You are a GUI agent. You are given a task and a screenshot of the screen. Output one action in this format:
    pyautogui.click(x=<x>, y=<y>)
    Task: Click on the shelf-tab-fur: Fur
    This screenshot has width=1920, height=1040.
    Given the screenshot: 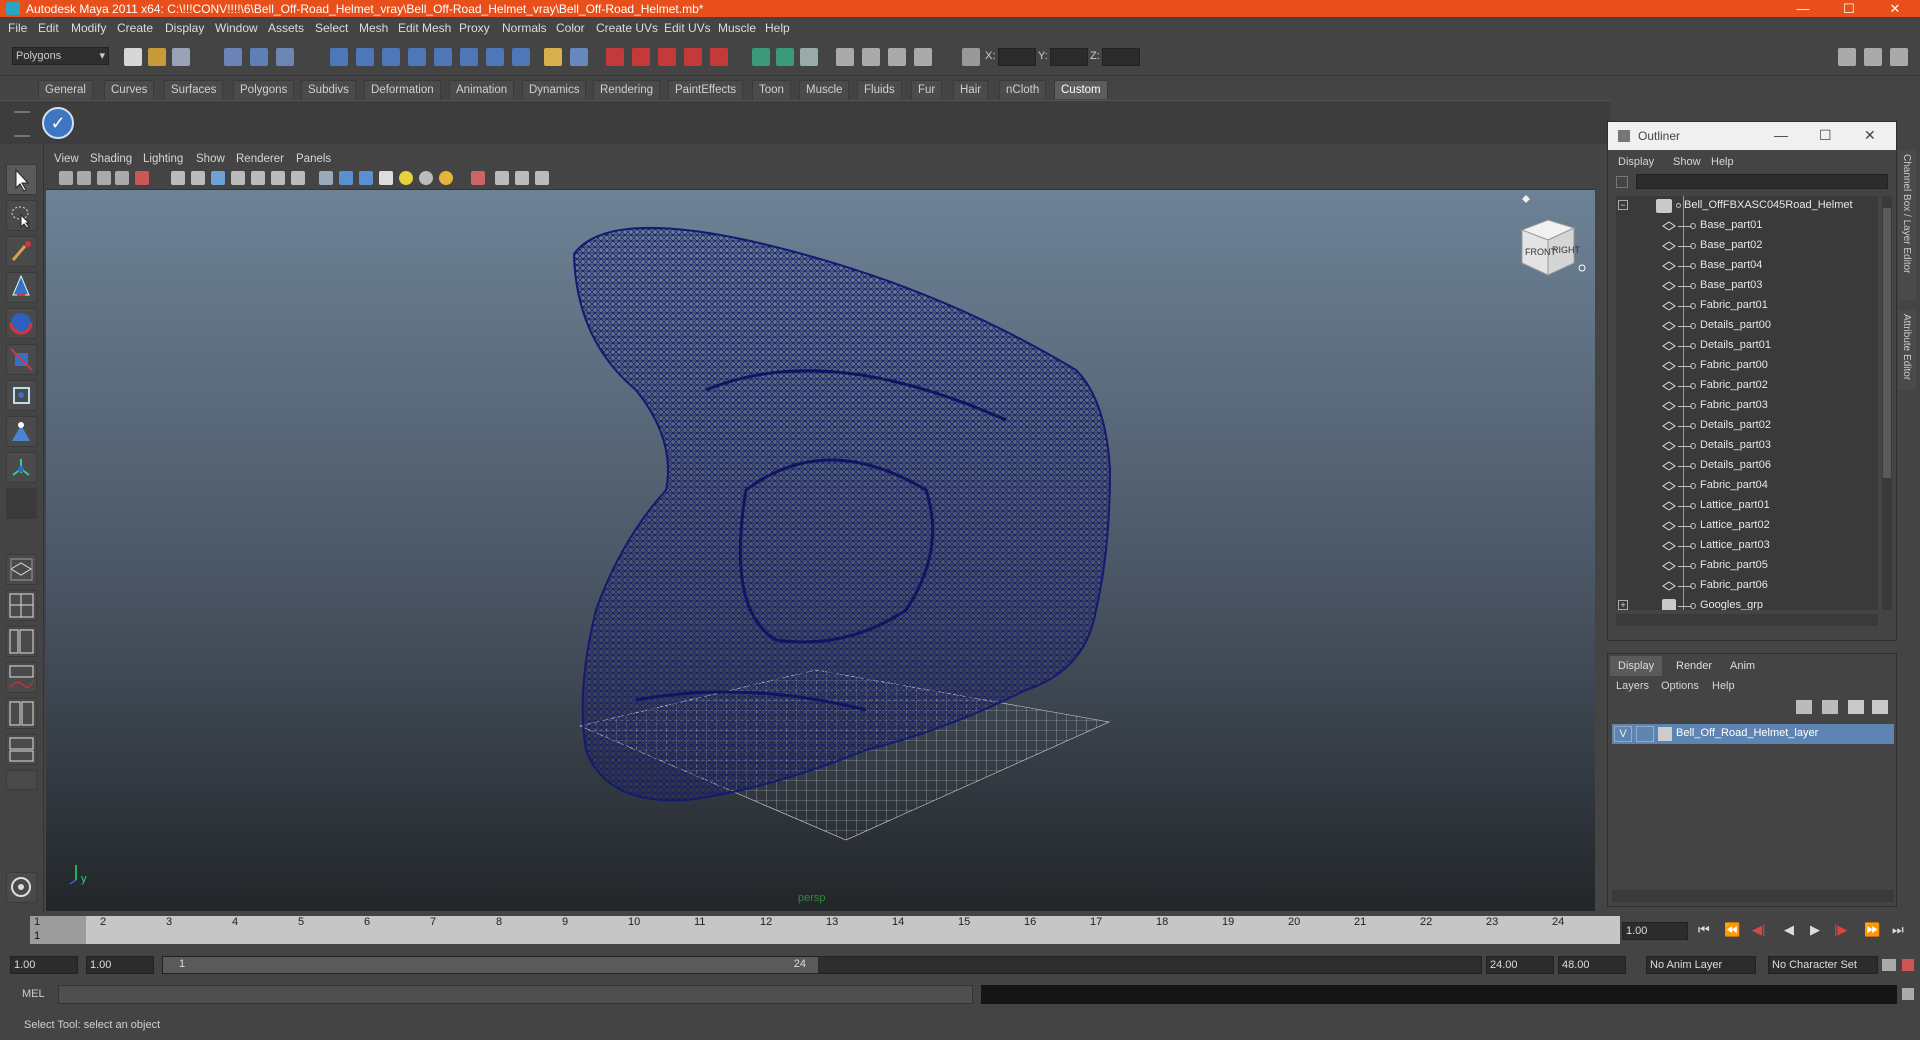 What is the action you would take?
    pyautogui.click(x=927, y=89)
    